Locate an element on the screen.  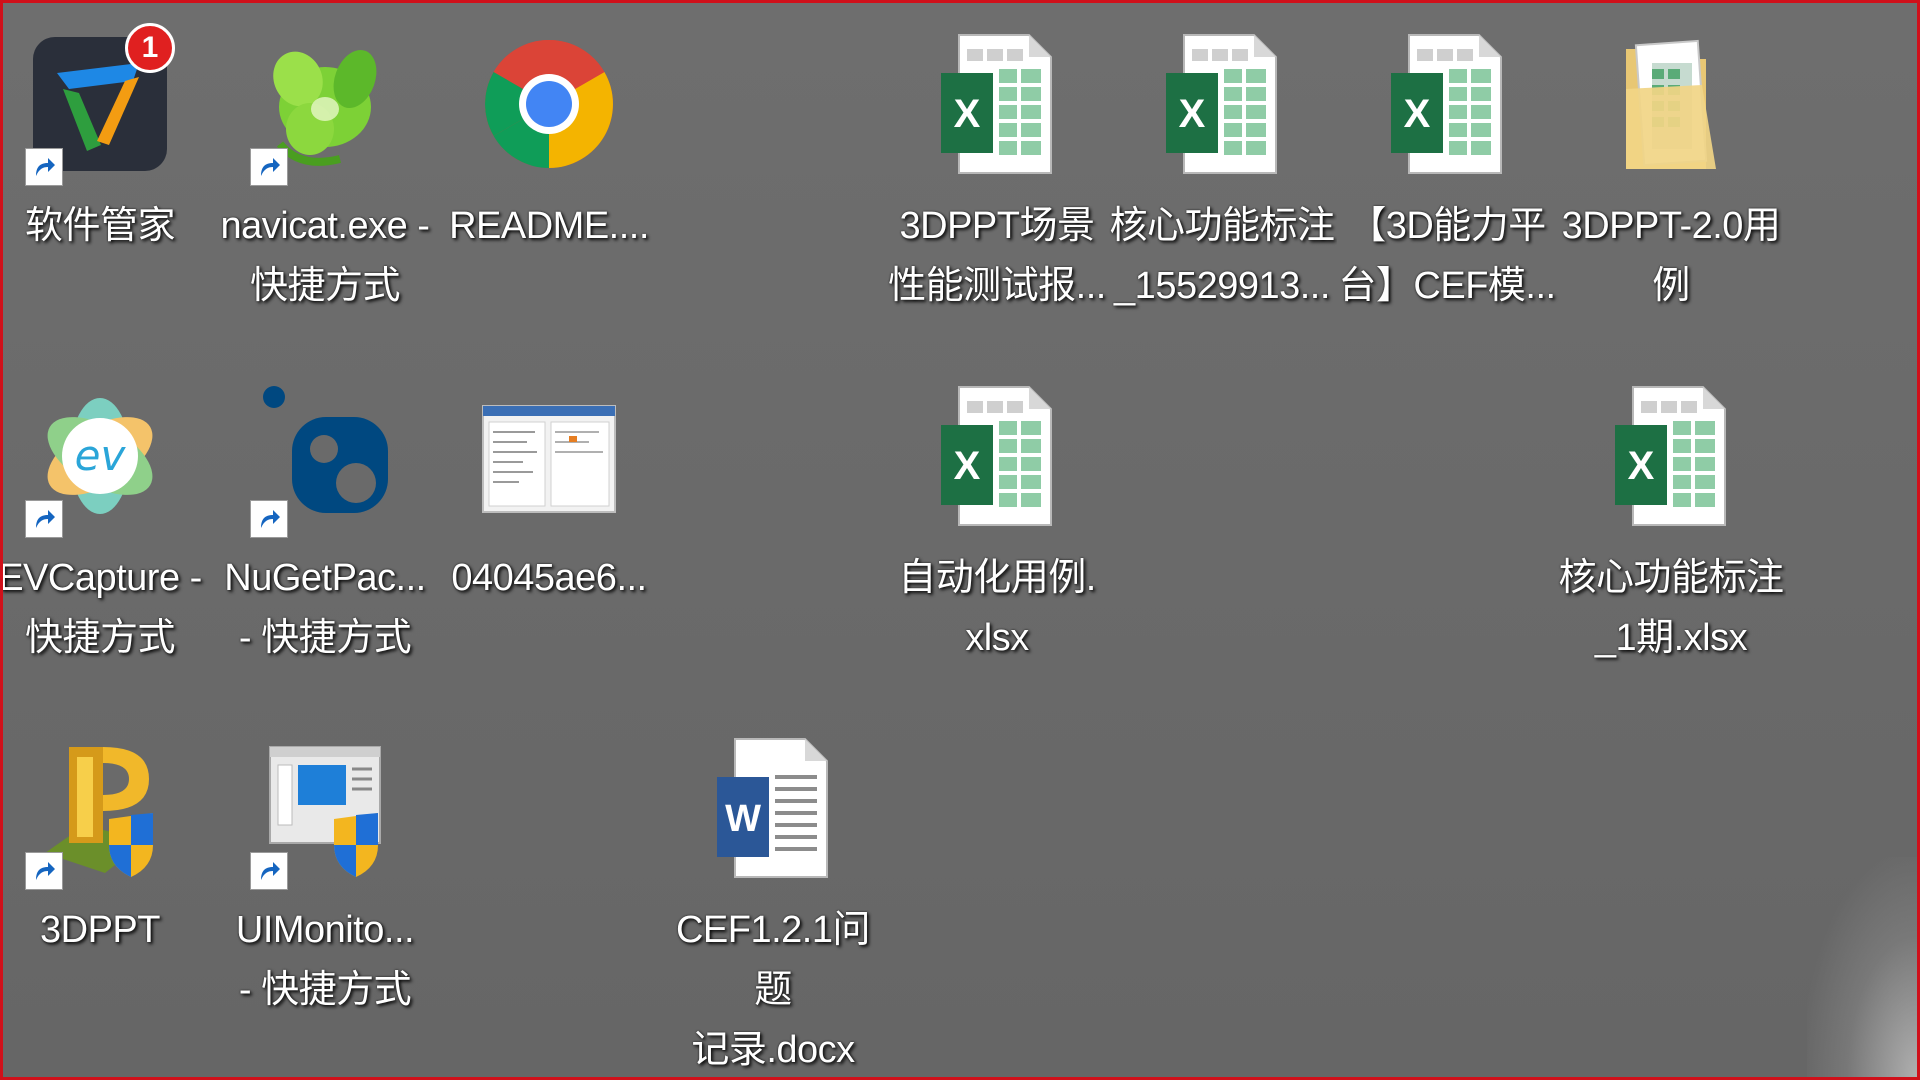
desktop-icon-3dppt-2-cases-folder: 3DPPT-2.0用 例 is located at coordinates (1671, 168).